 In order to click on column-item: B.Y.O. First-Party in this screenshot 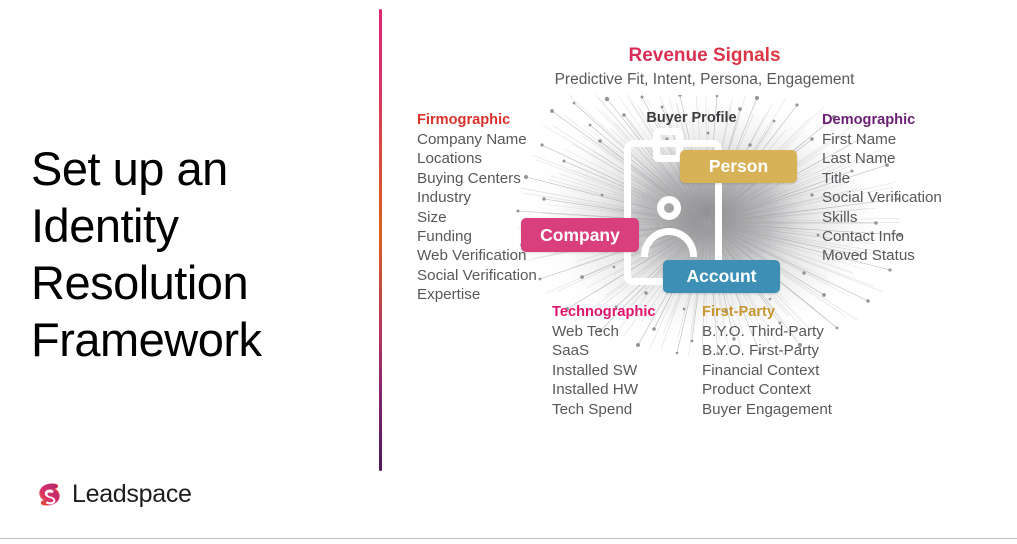, I will do `click(761, 351)`.